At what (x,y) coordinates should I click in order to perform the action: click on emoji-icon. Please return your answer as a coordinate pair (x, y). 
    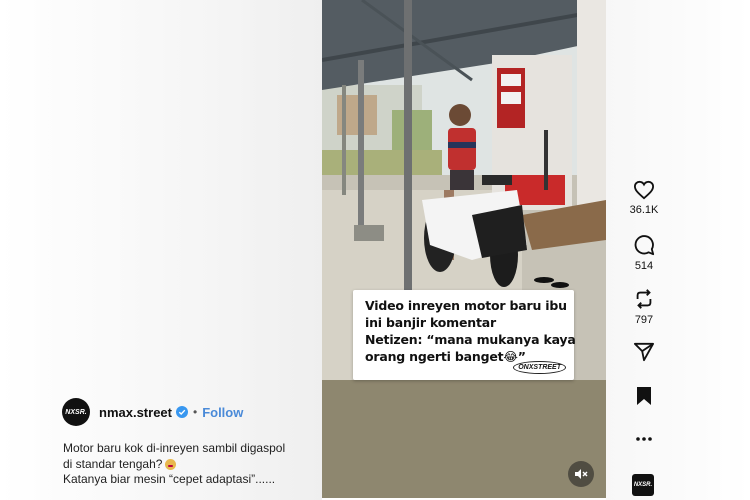
    Looking at the image, I should click on (171, 464).